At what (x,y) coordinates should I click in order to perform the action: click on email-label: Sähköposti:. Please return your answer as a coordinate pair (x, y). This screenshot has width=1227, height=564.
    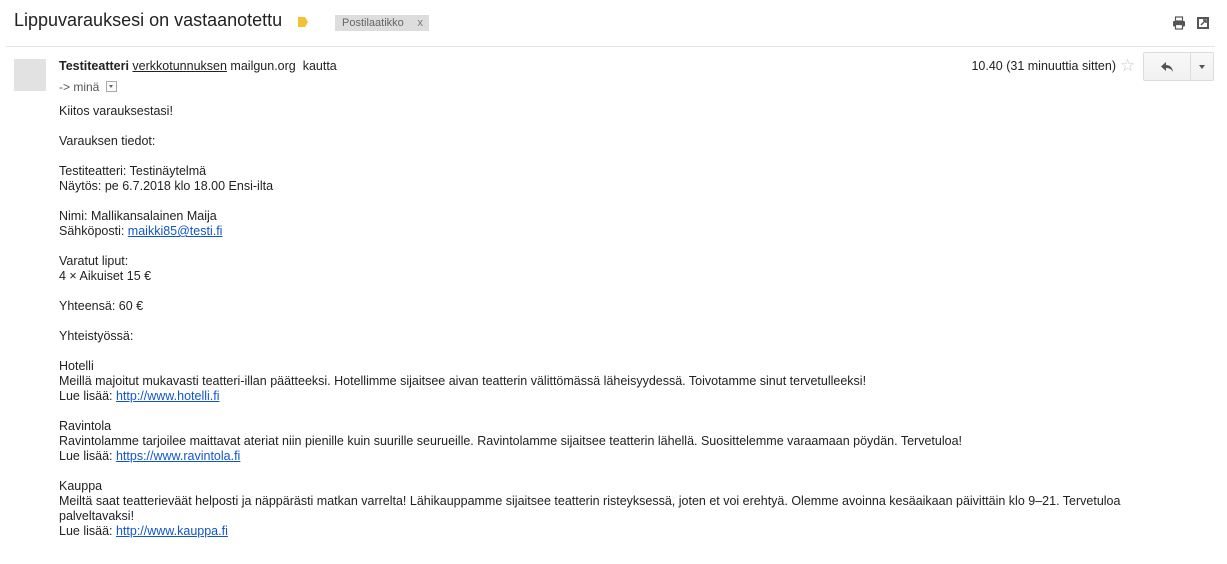
    Looking at the image, I should click on (93, 231).